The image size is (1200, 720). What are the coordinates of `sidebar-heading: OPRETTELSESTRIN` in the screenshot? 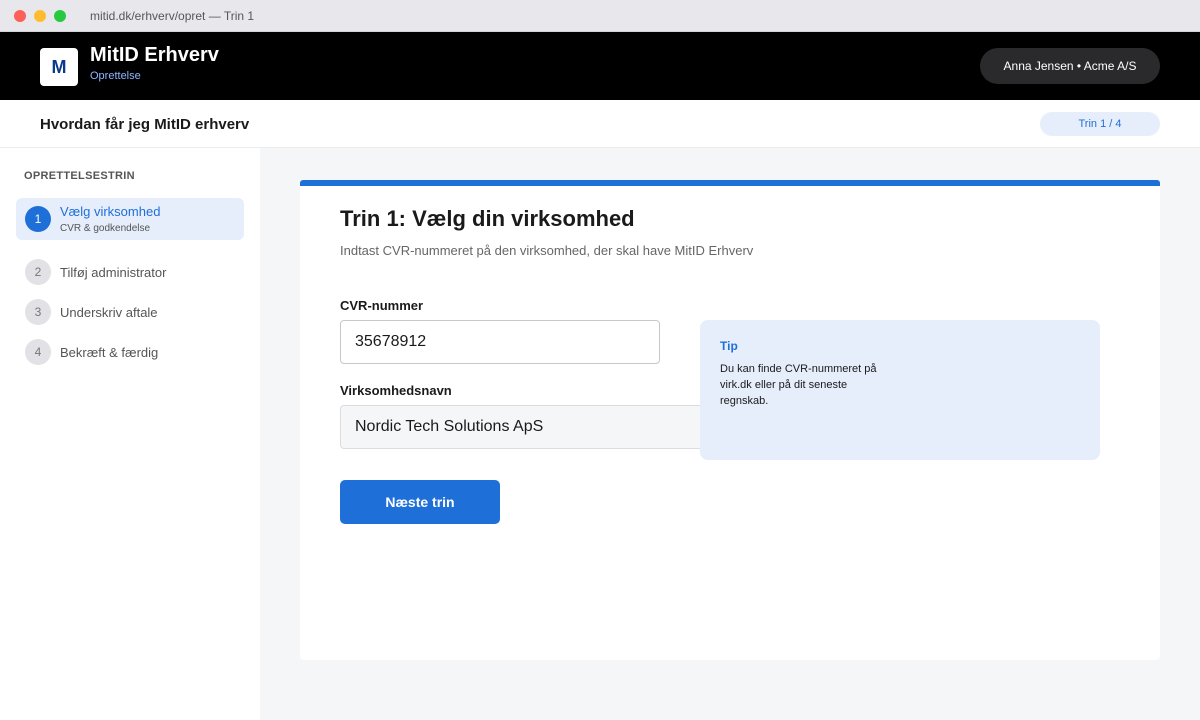 It's located at (79, 176).